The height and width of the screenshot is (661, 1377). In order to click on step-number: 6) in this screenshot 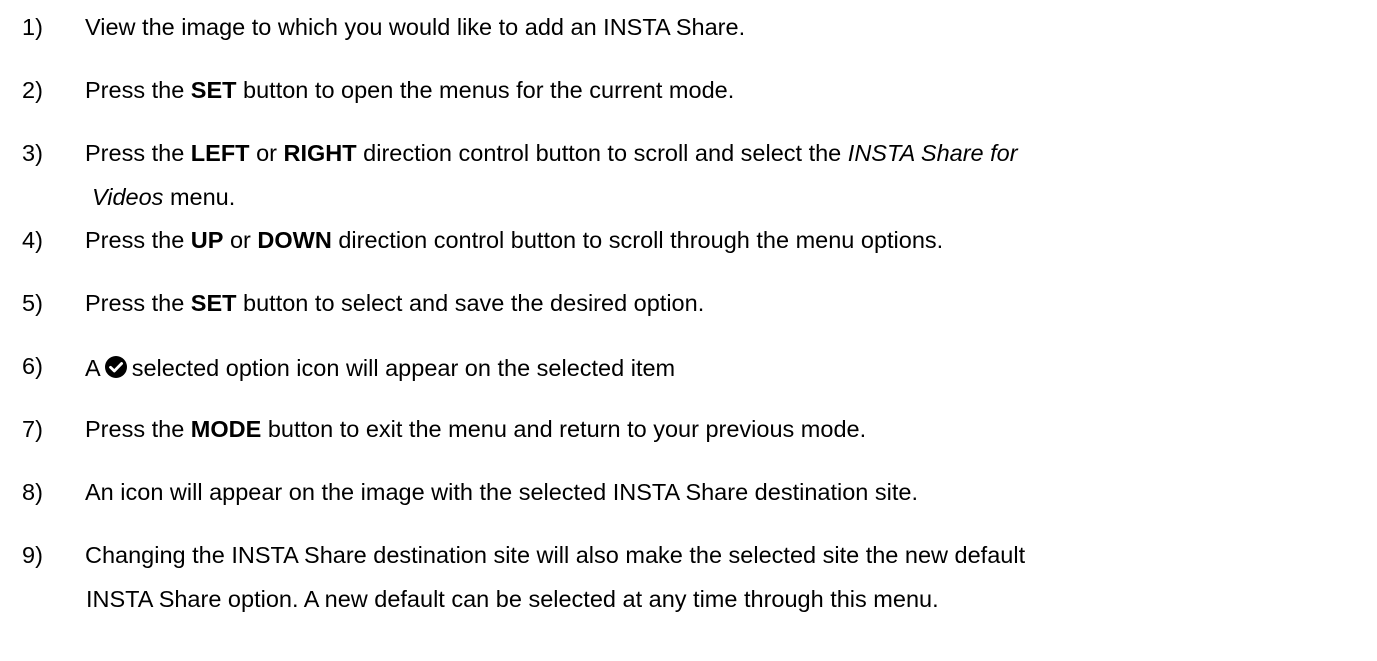, I will do `click(32, 366)`.